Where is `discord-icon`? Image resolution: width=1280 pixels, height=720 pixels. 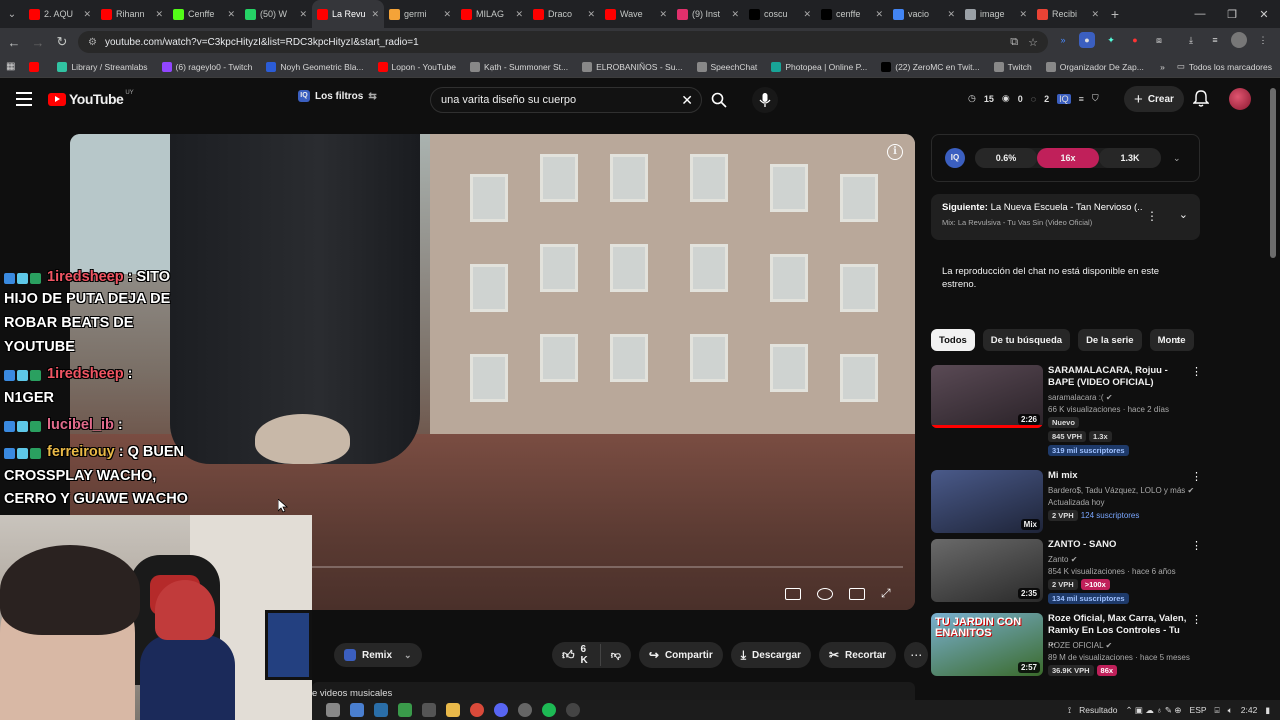 discord-icon is located at coordinates (501, 710).